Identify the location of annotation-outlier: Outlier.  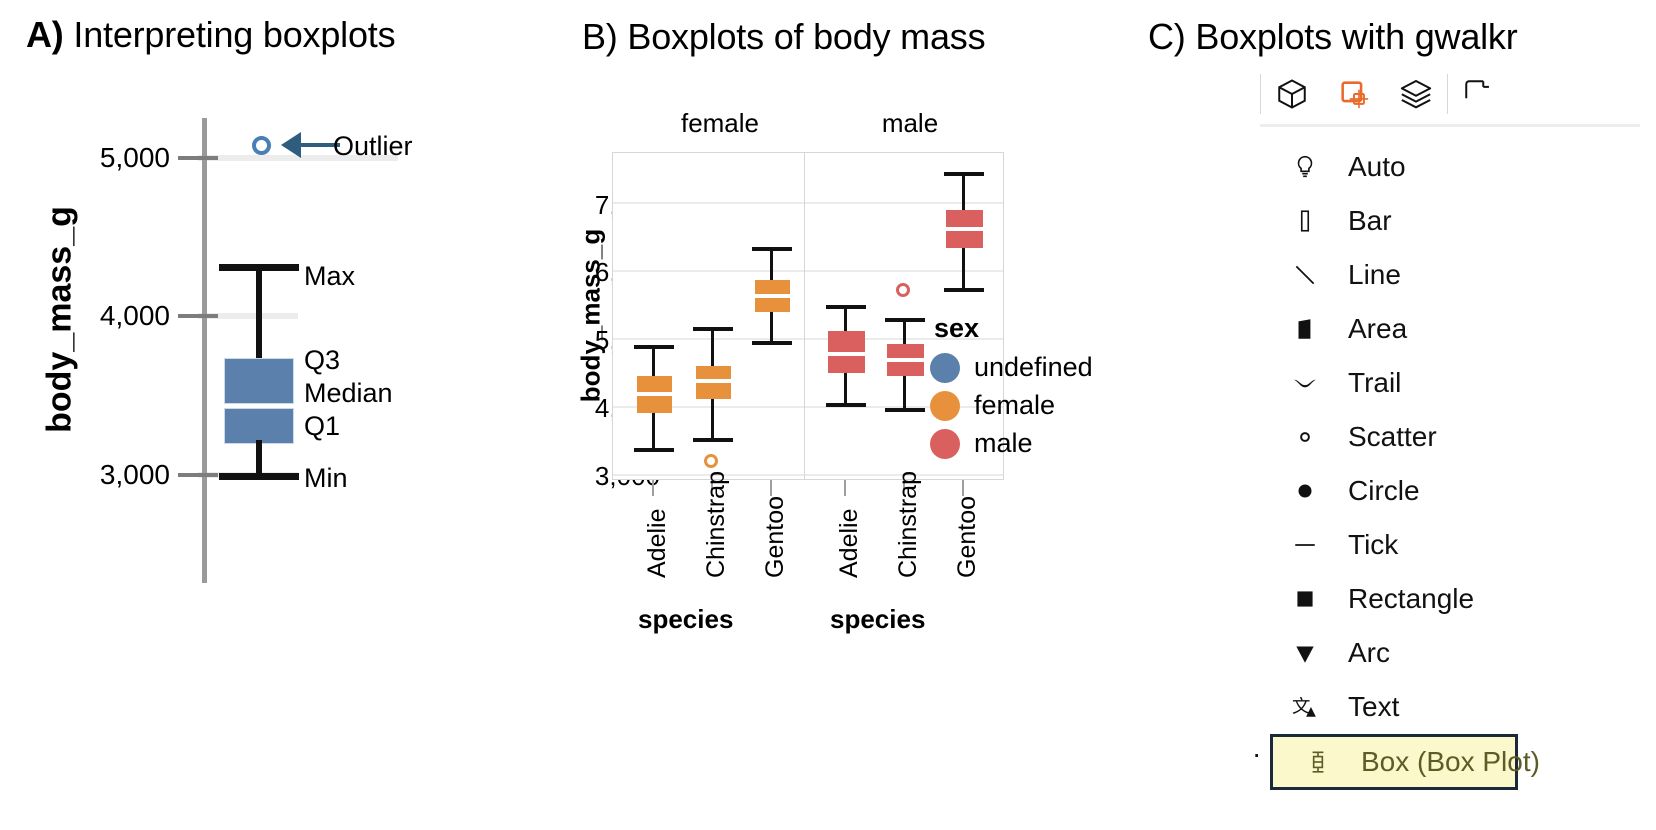
(373, 146).